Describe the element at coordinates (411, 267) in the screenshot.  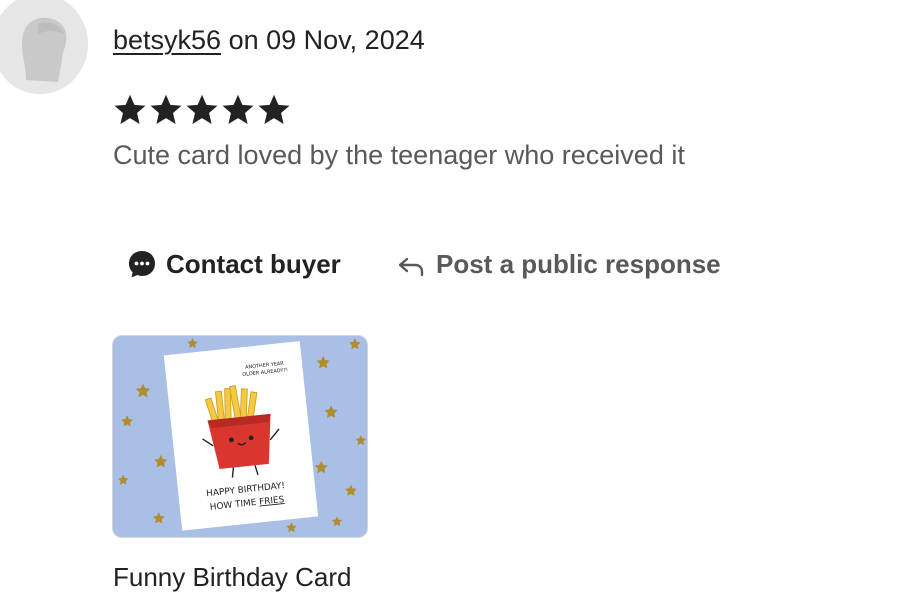
I see `reply-arrow-icon` at that location.